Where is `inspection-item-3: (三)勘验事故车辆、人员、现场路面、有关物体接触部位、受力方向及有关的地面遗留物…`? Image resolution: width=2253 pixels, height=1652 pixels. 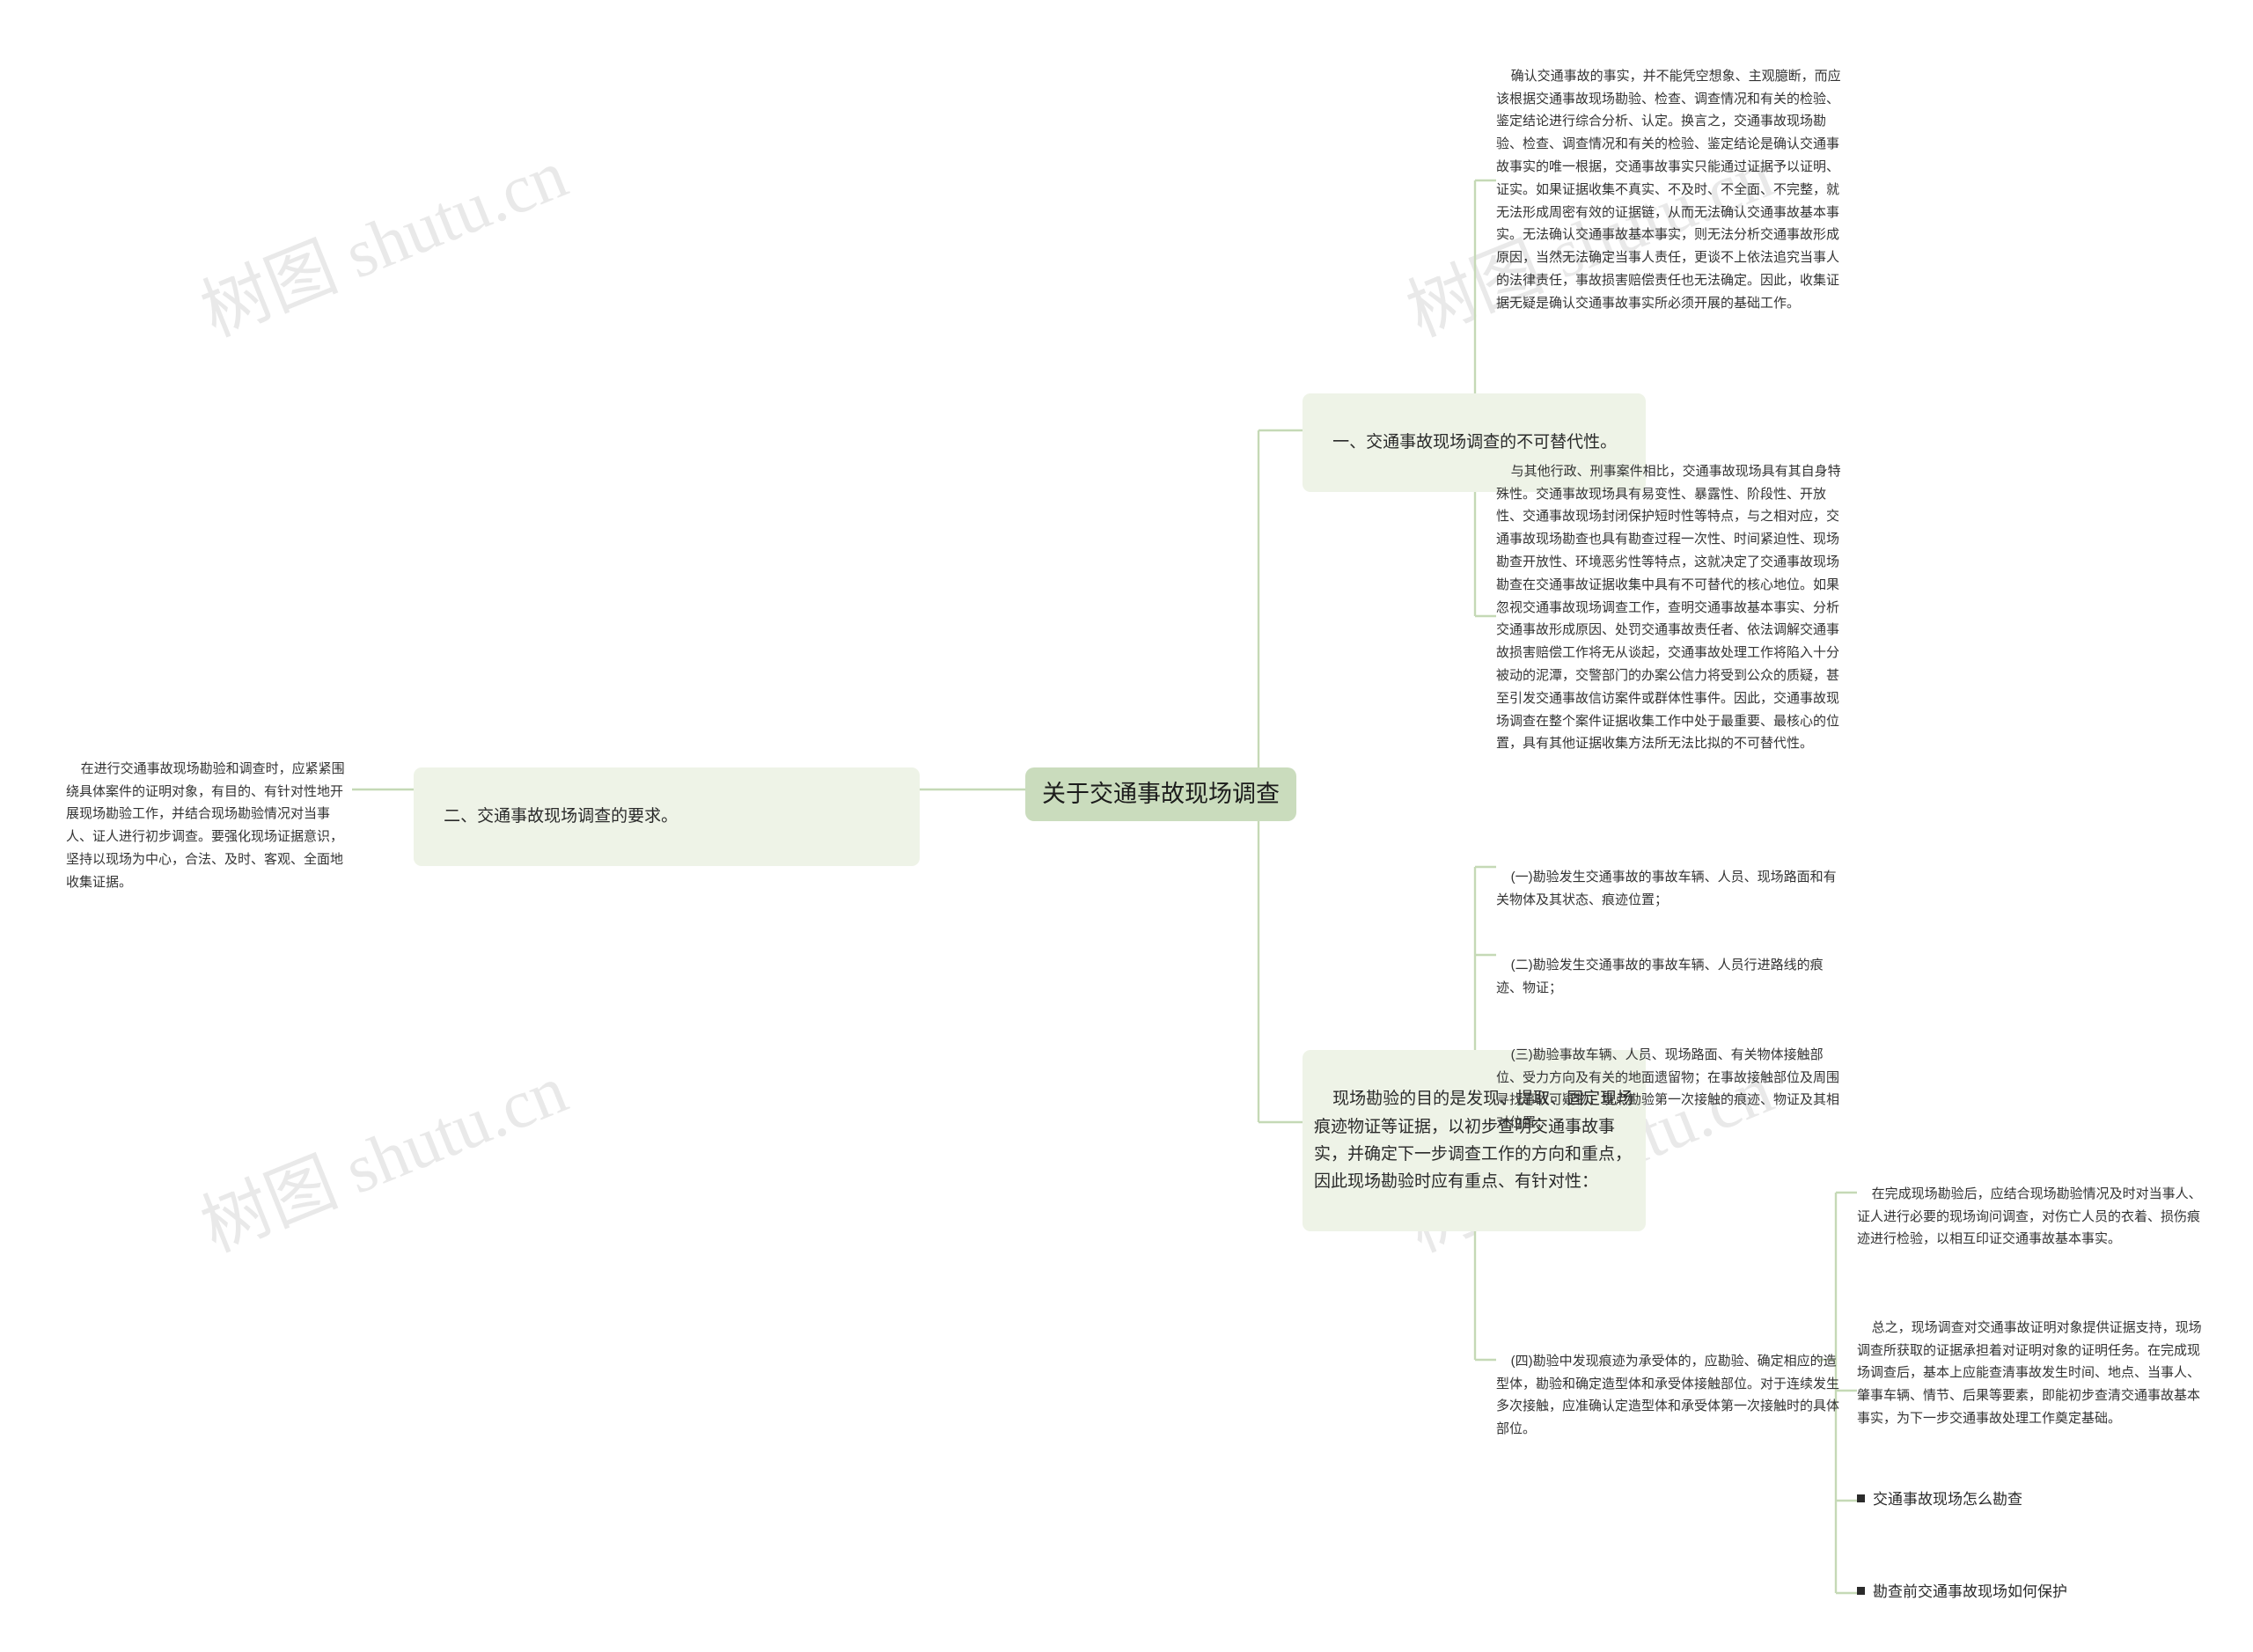 inspection-item-3: (三)勘验事故车辆、人员、现场路面、有关物体接触部位、受力方向及有关的地面遗留物… is located at coordinates (1672, 1089).